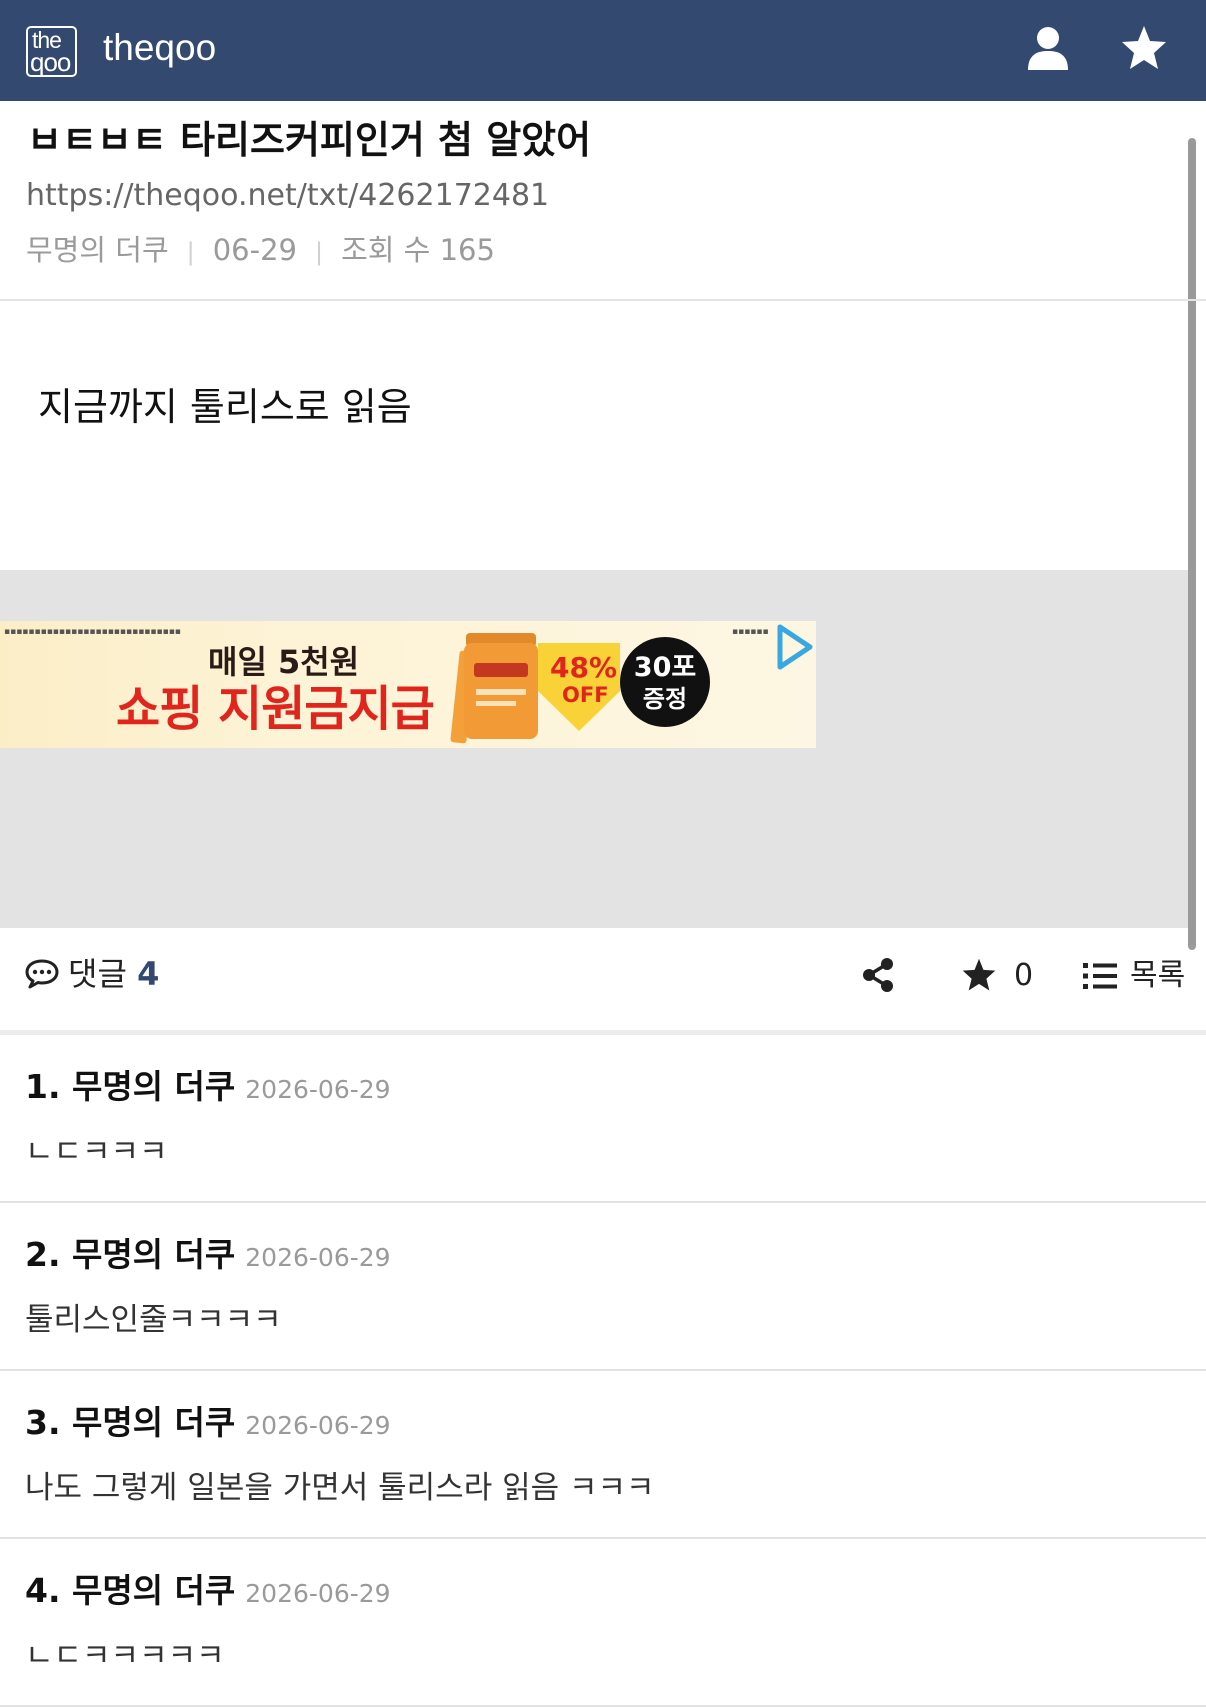 This screenshot has height=1707, width=1206. I want to click on comment-text: 툴리스인줄ㅋㅋㅋㅋ, so click(153, 1320).